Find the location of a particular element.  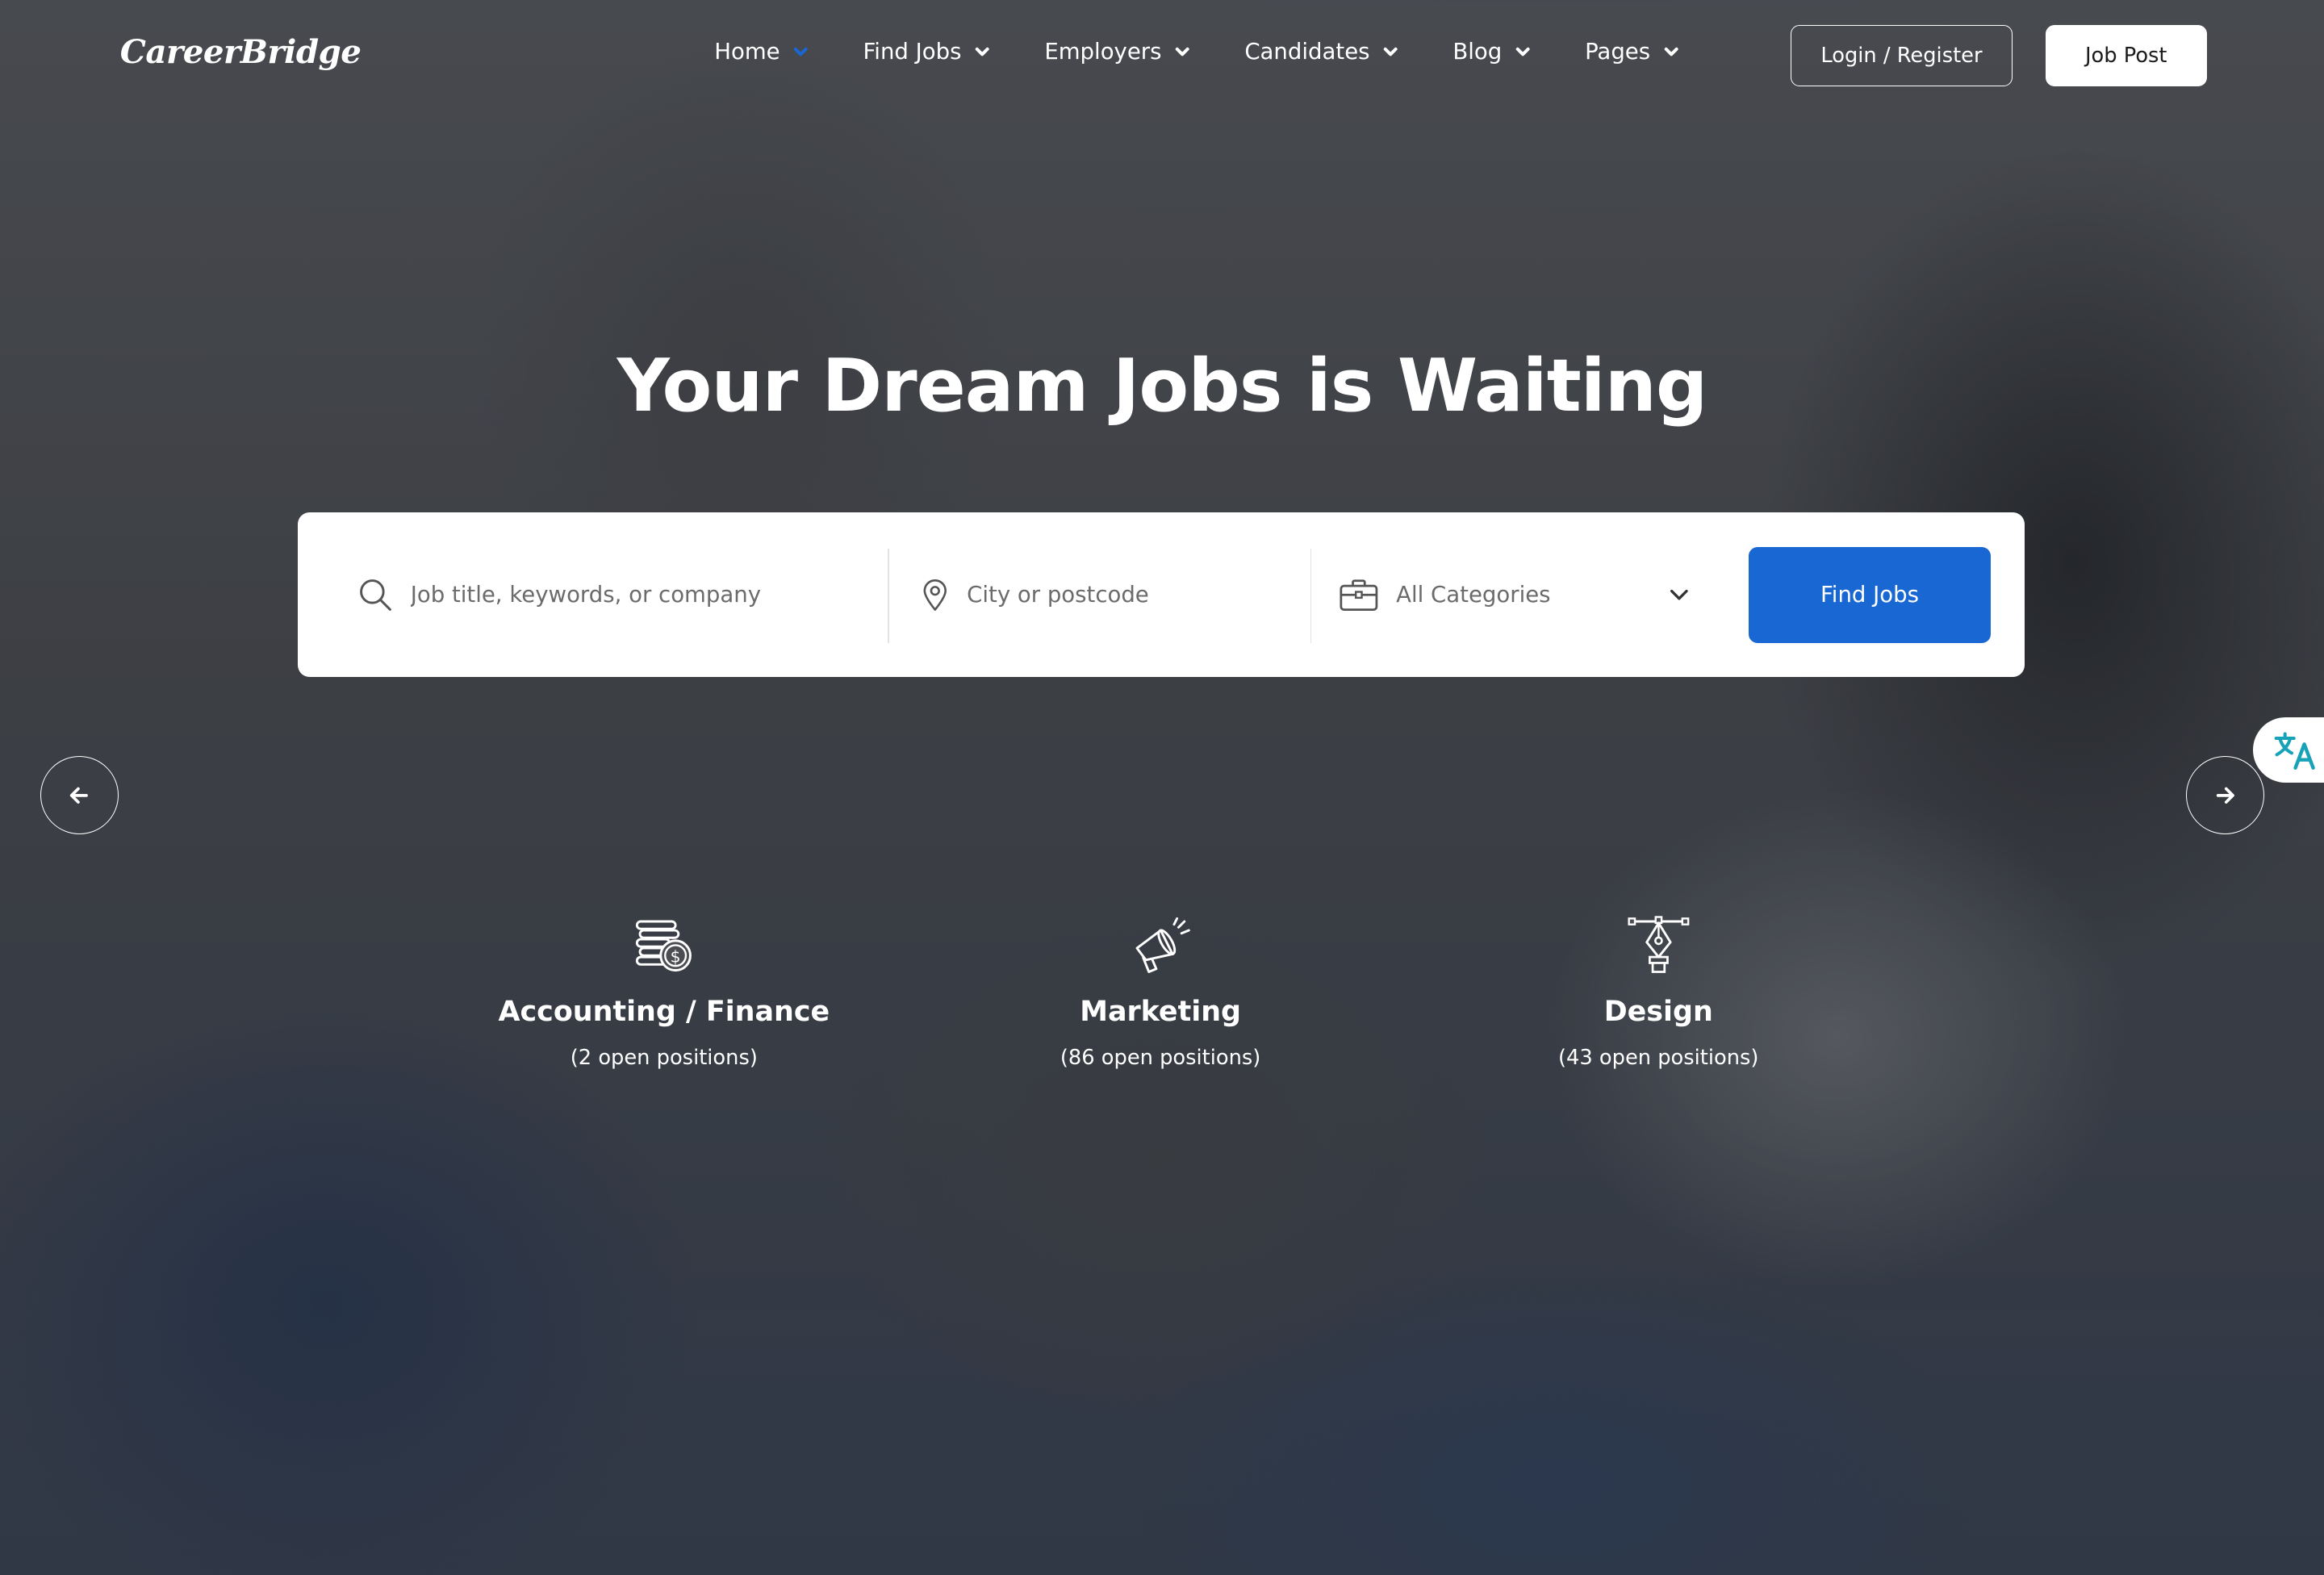

nav-item-label: Candidates is located at coordinates (1307, 52).